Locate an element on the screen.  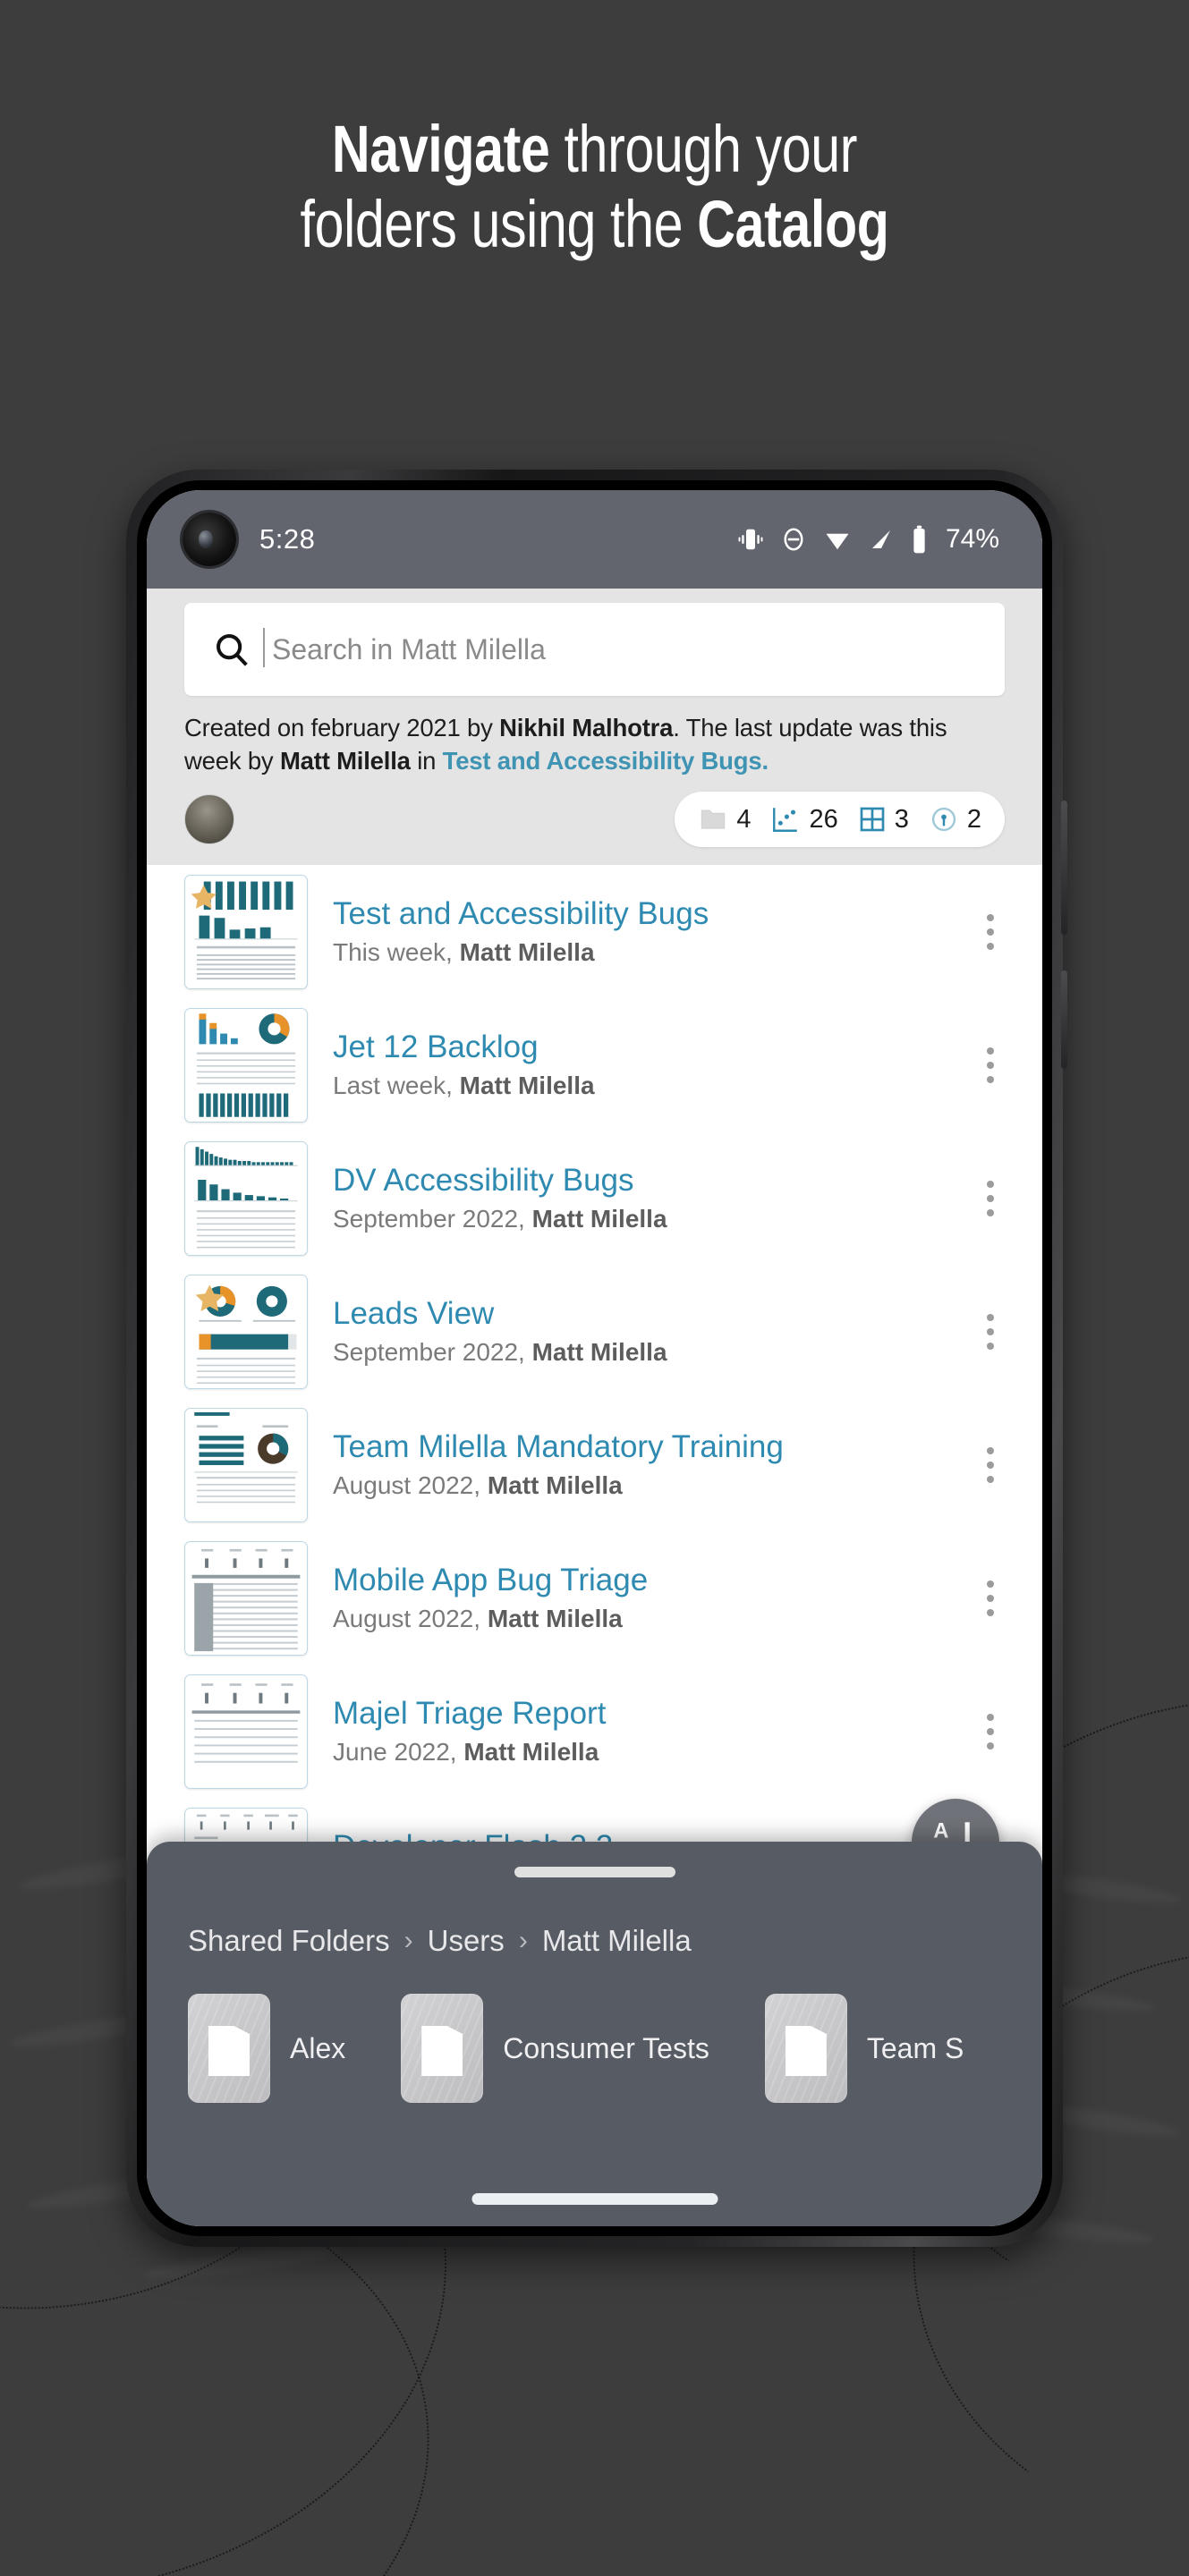
stat-folders: 4 is located at coordinates (724, 819).